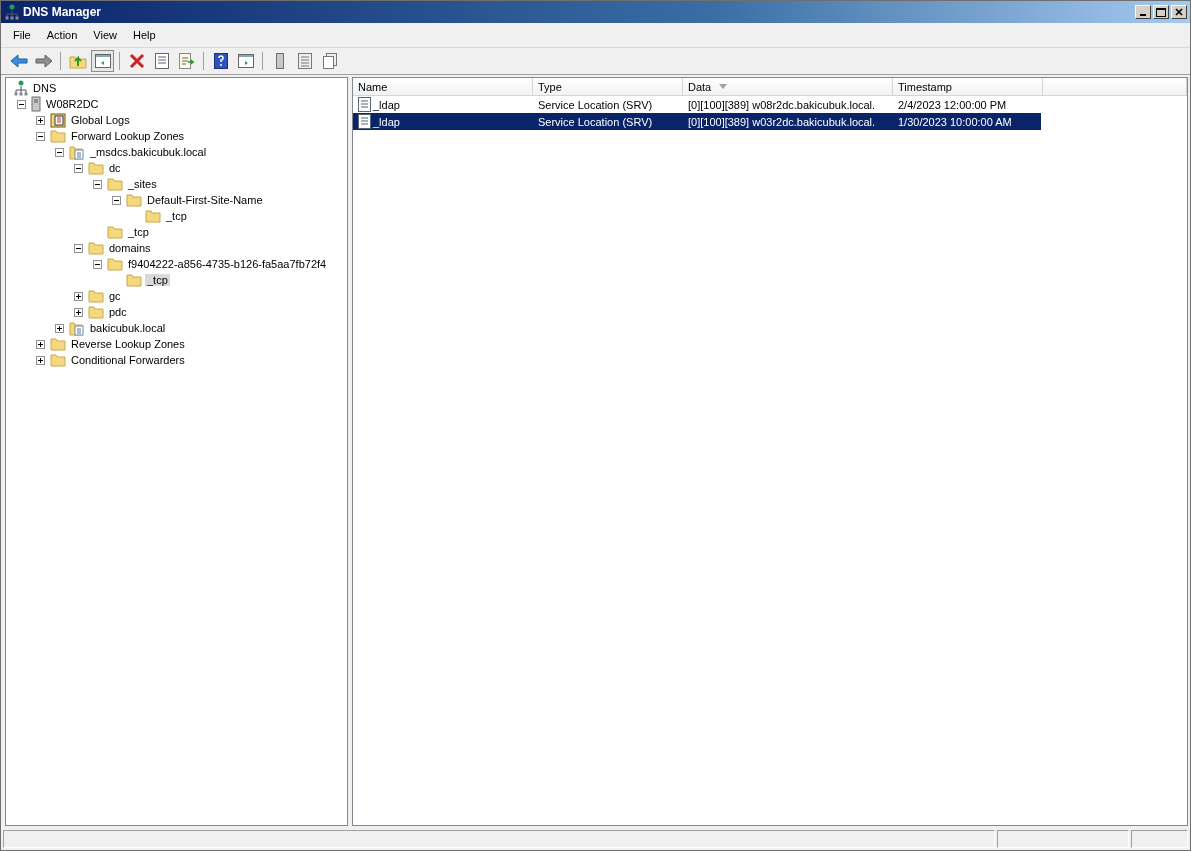 The height and width of the screenshot is (851, 1191). Describe the element at coordinates (952, 104) in the screenshot. I see `table-cell-text: 2/4/2023 12:00:00 PM` at that location.